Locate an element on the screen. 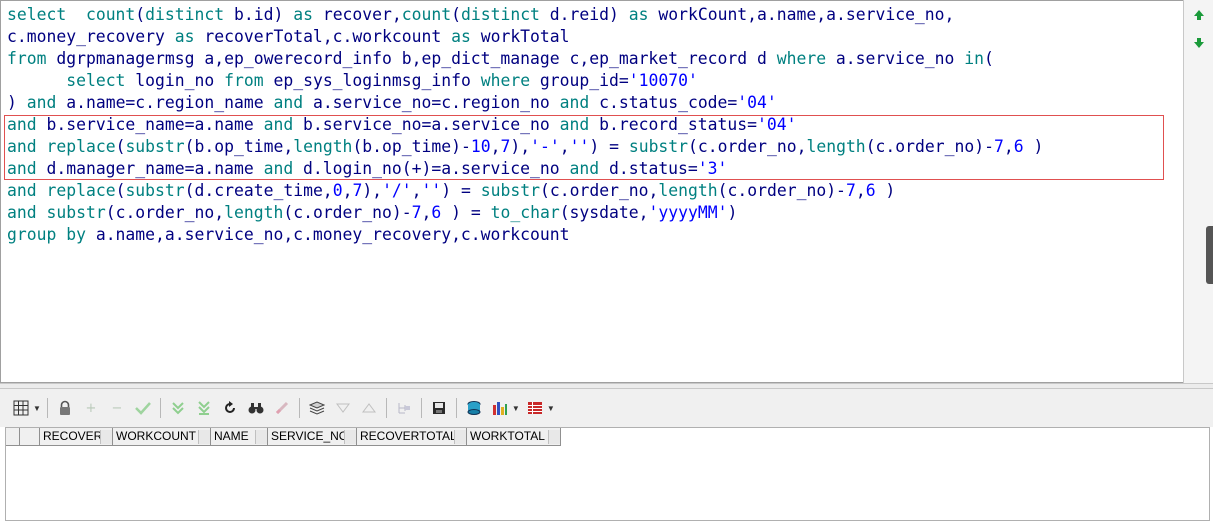  sql-token: workTotal is located at coordinates (520, 36).